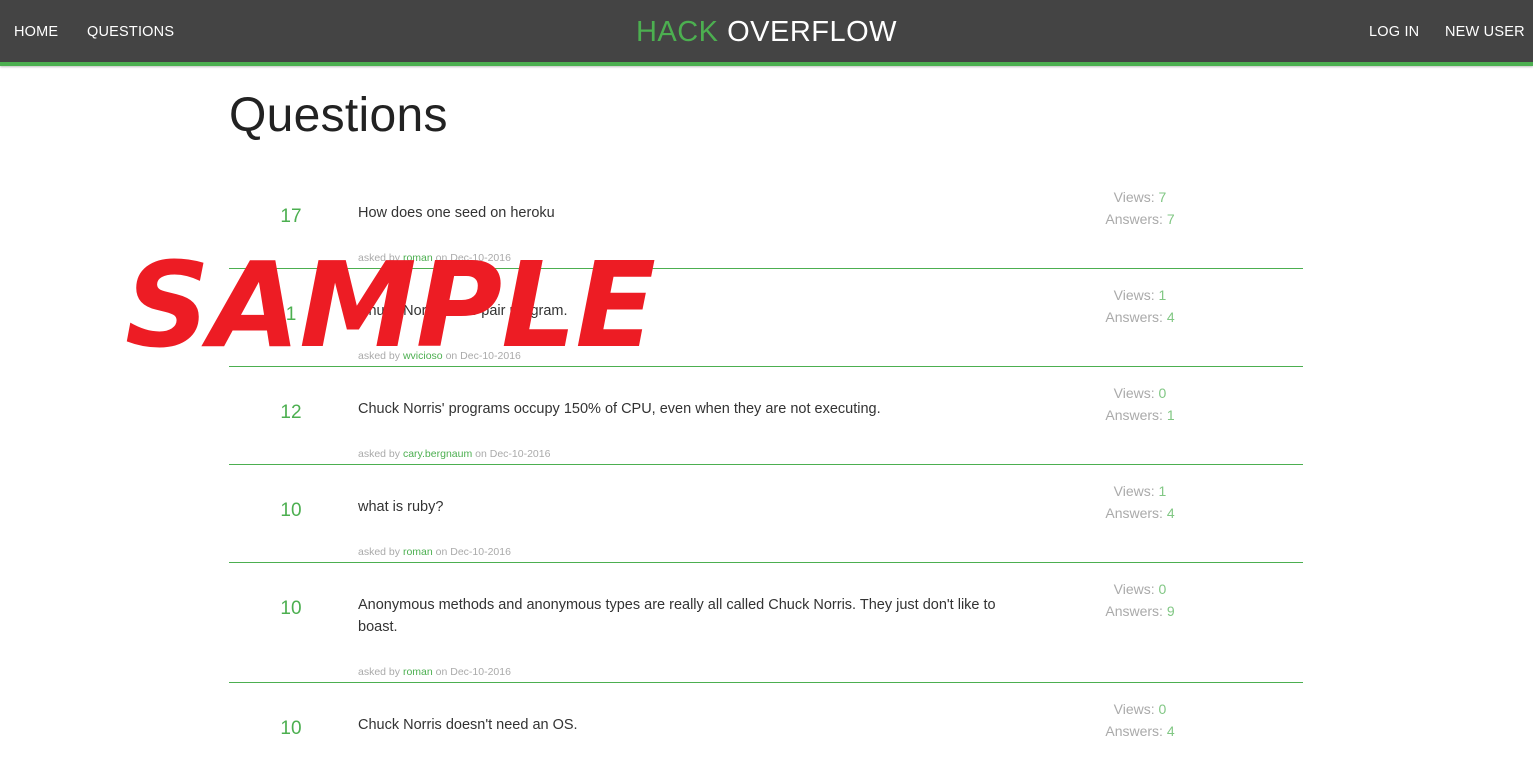 The image size is (1533, 762). I want to click on page-title: Questions, so click(338, 115).